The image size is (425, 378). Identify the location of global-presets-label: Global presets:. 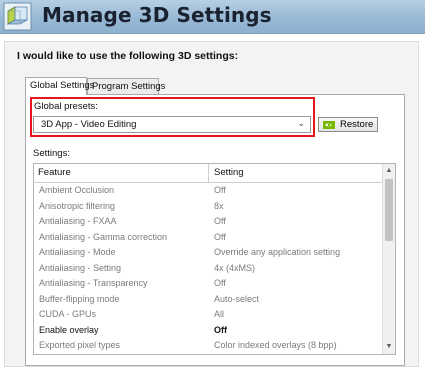
(66, 106).